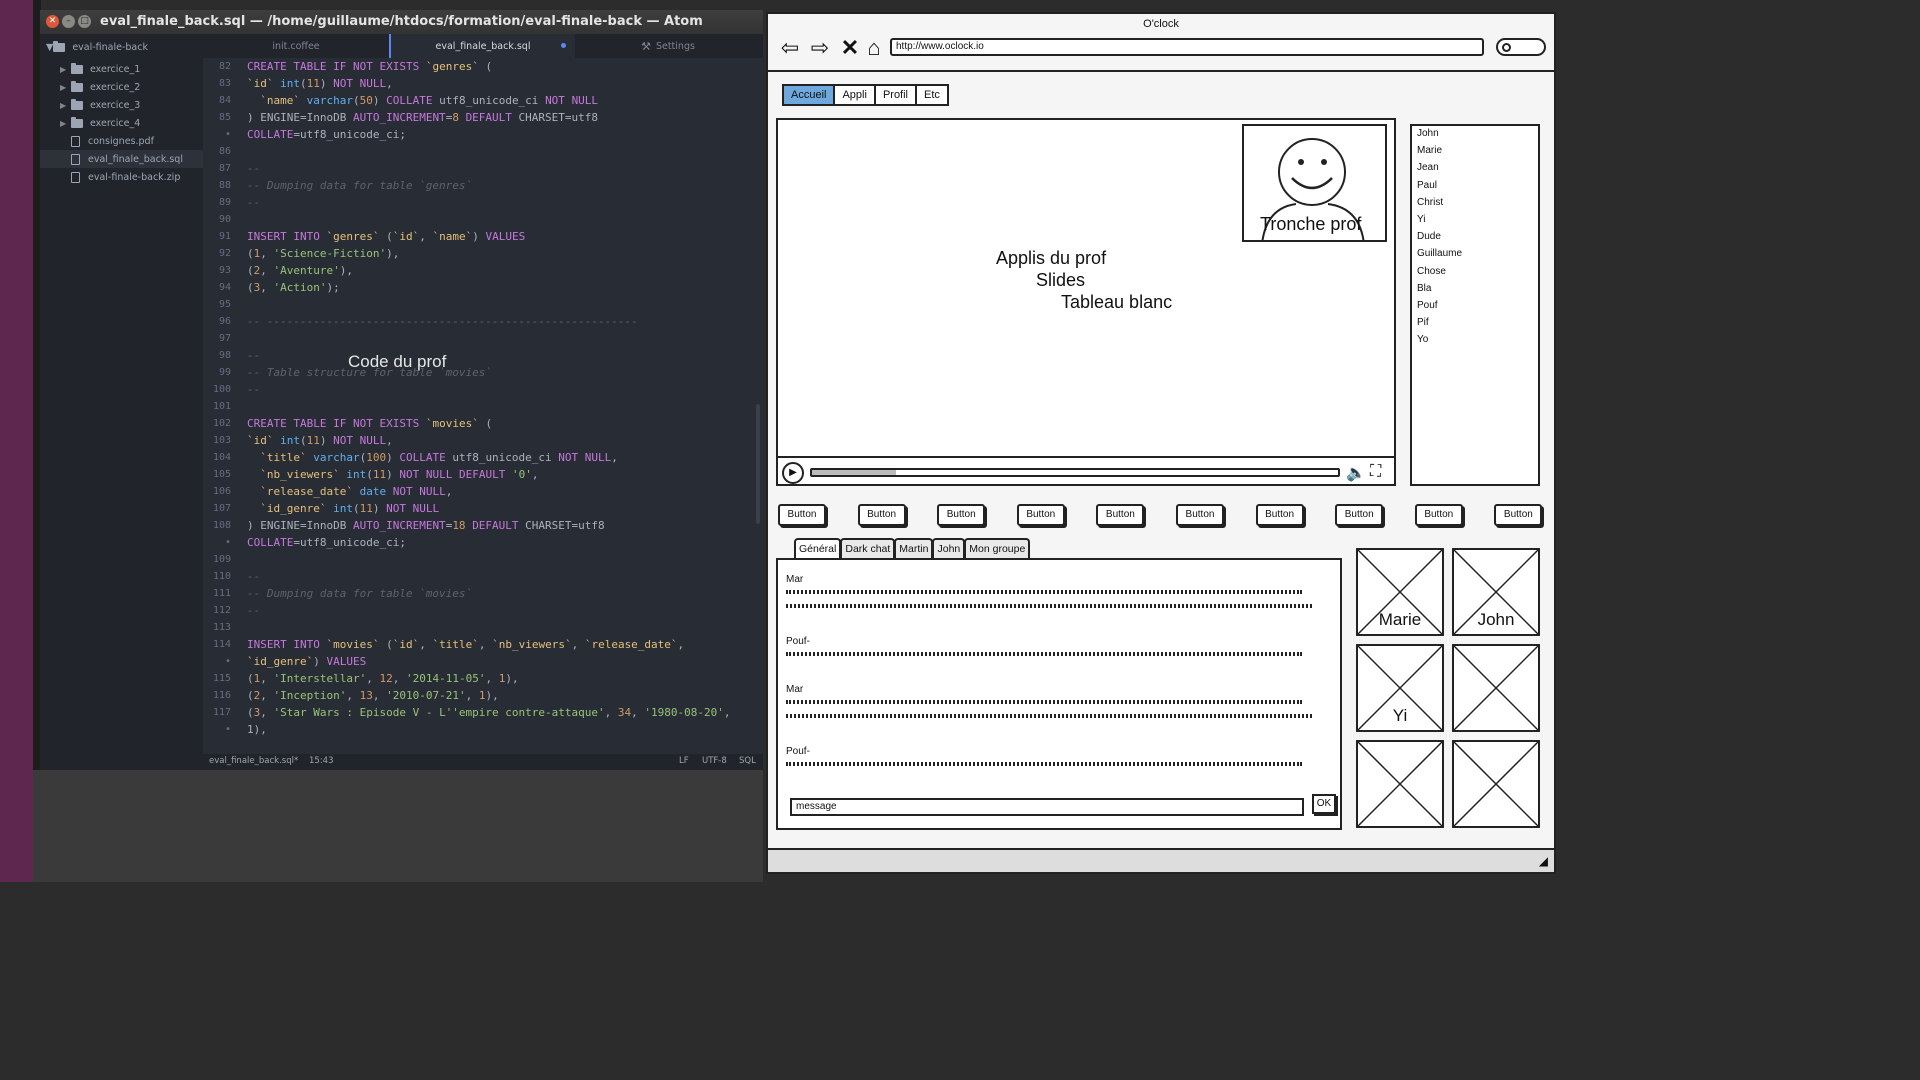  I want to click on status-bar: eval_finale_back.sql* 15:43 LF UTF-8 SQL, so click(483, 762).